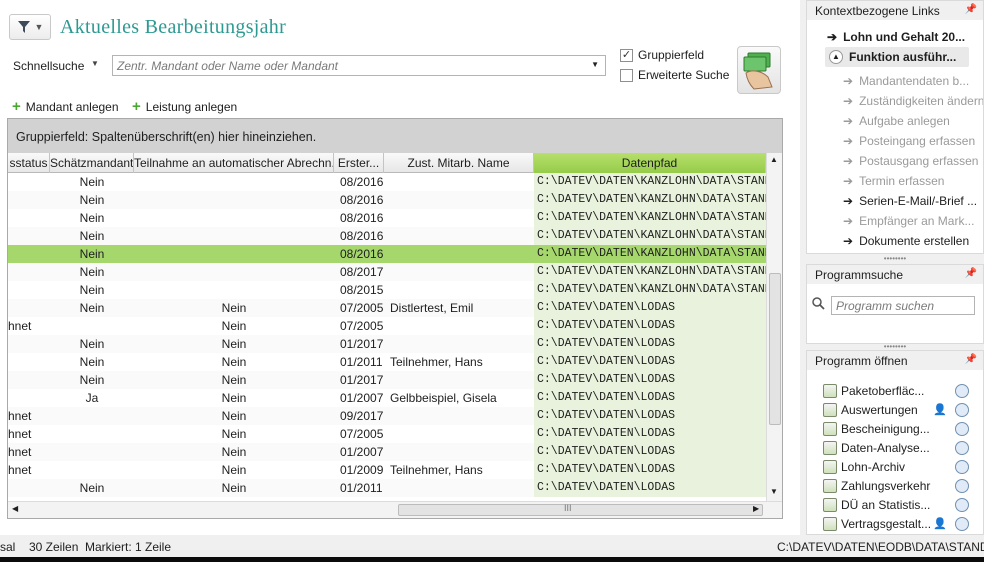 This screenshot has width=984, height=562. I want to click on vertical-scrollbar: ▲ ▼, so click(774, 327).